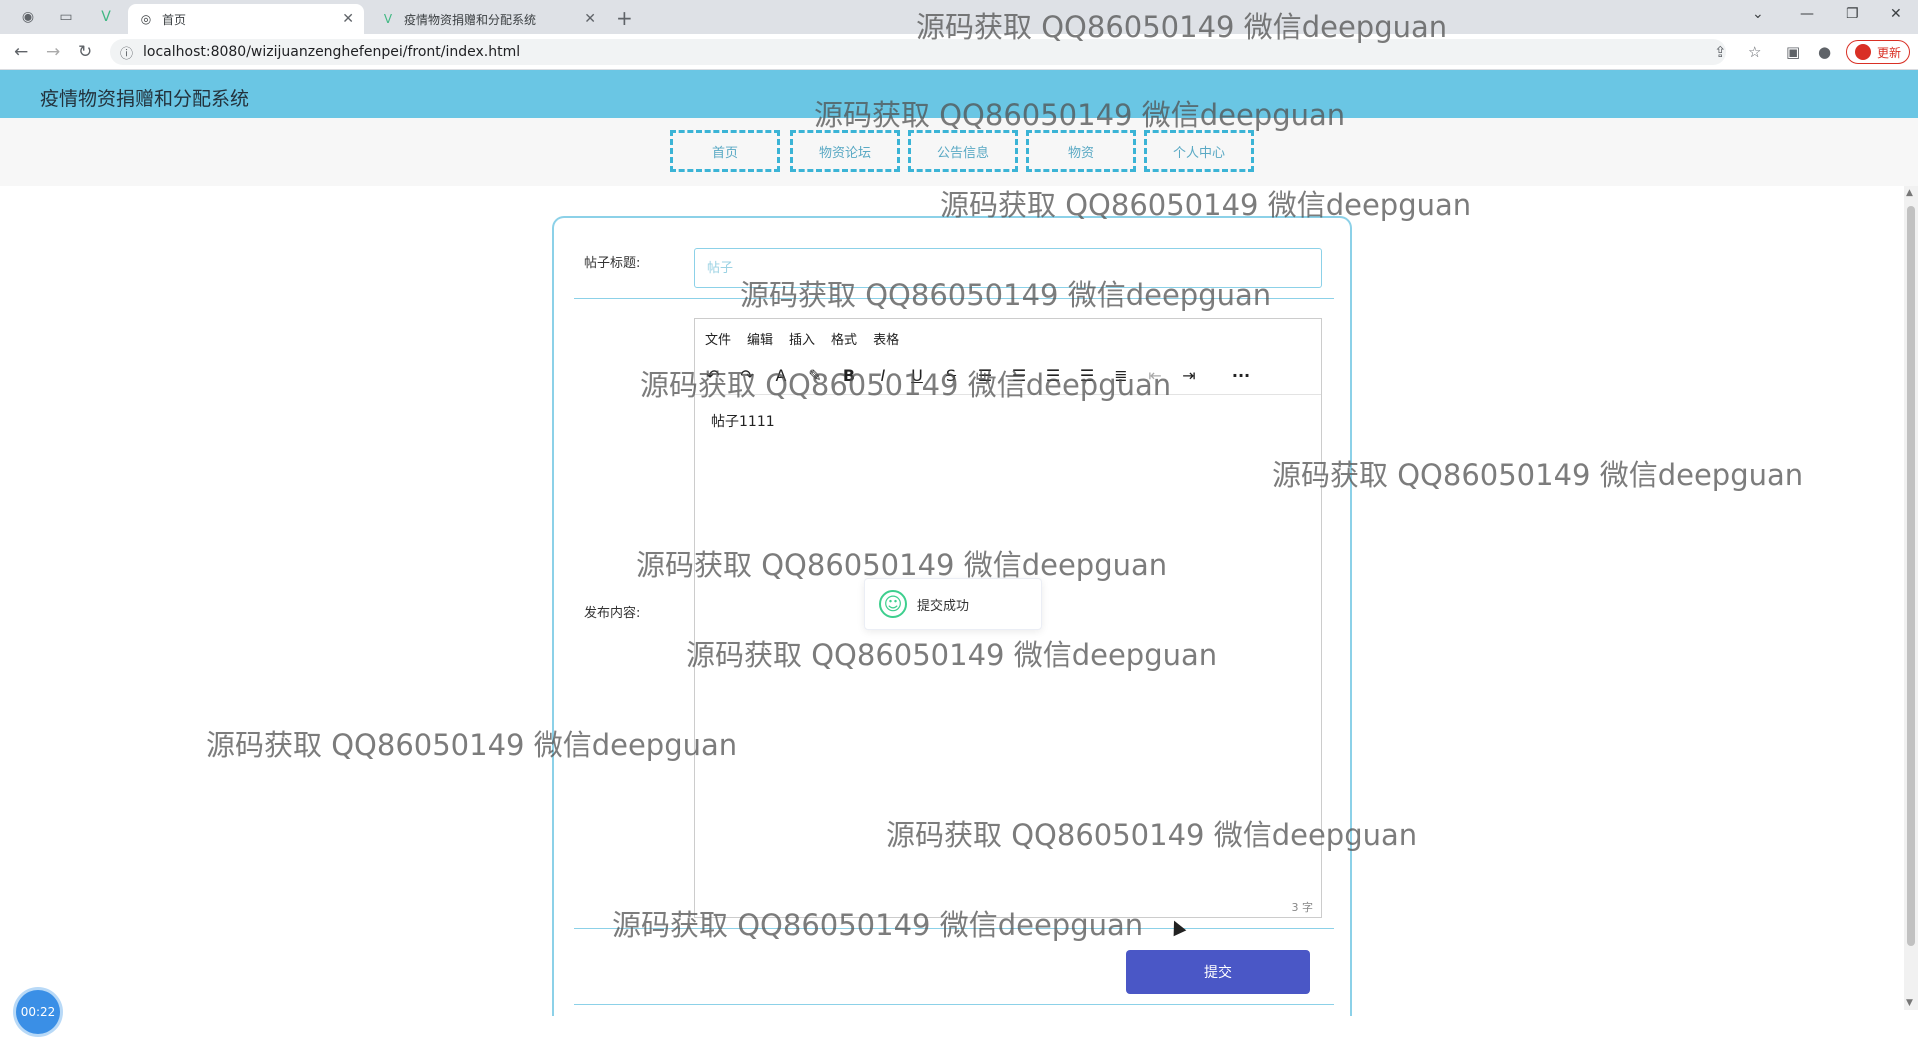 This screenshot has height=1040, width=1918. What do you see at coordinates (959, 94) in the screenshot?
I see `app-header: 疫情物资捐赠和分配系统` at bounding box center [959, 94].